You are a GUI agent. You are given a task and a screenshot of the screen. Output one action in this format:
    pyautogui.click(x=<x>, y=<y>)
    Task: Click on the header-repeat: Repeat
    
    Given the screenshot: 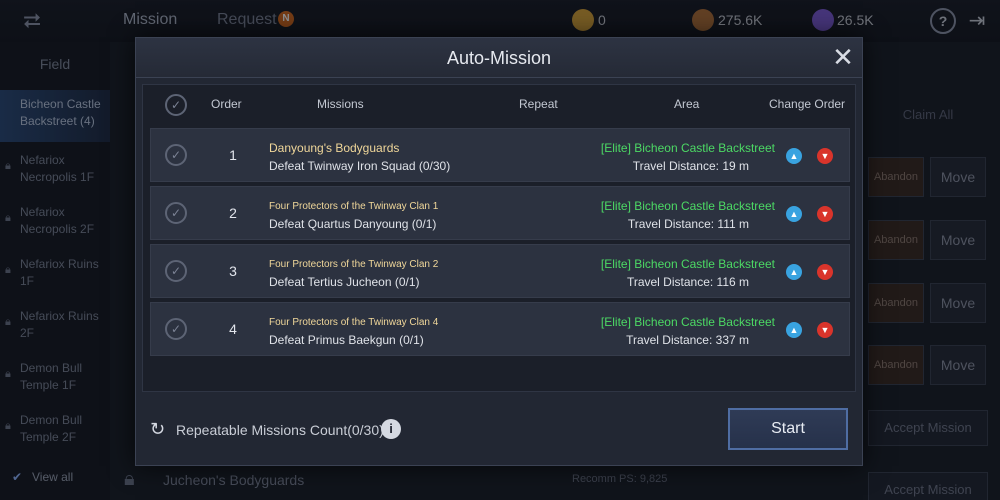 What is the action you would take?
    pyautogui.click(x=538, y=104)
    